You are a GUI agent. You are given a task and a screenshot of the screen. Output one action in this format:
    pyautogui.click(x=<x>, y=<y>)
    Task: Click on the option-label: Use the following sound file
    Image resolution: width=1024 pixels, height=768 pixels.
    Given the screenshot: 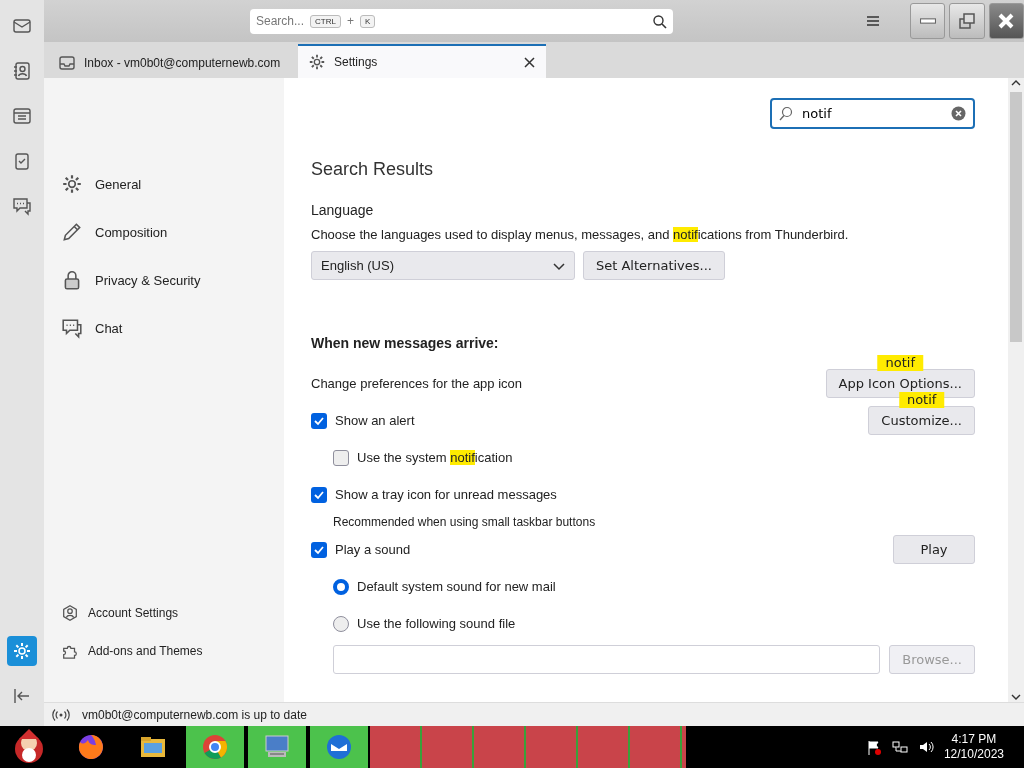 What is the action you would take?
    pyautogui.click(x=436, y=623)
    